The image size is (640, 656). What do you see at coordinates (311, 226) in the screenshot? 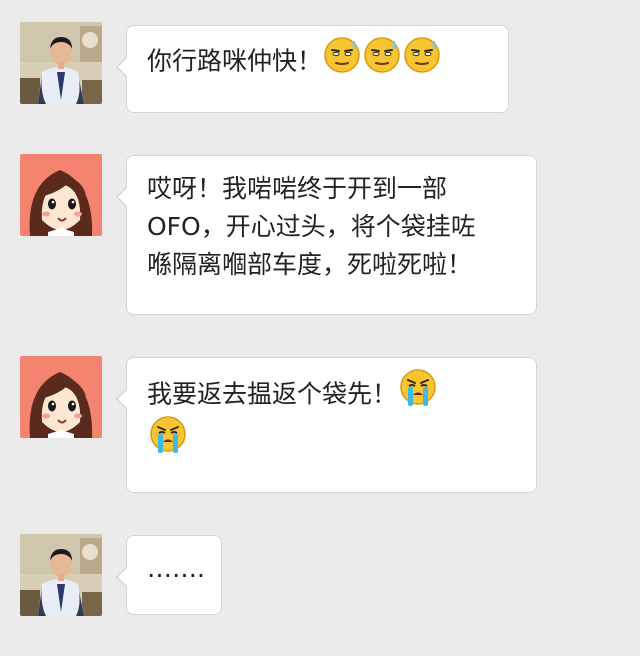
I see `message-text-2-line-2: OFO，开心过头，将个袋挂咗` at bounding box center [311, 226].